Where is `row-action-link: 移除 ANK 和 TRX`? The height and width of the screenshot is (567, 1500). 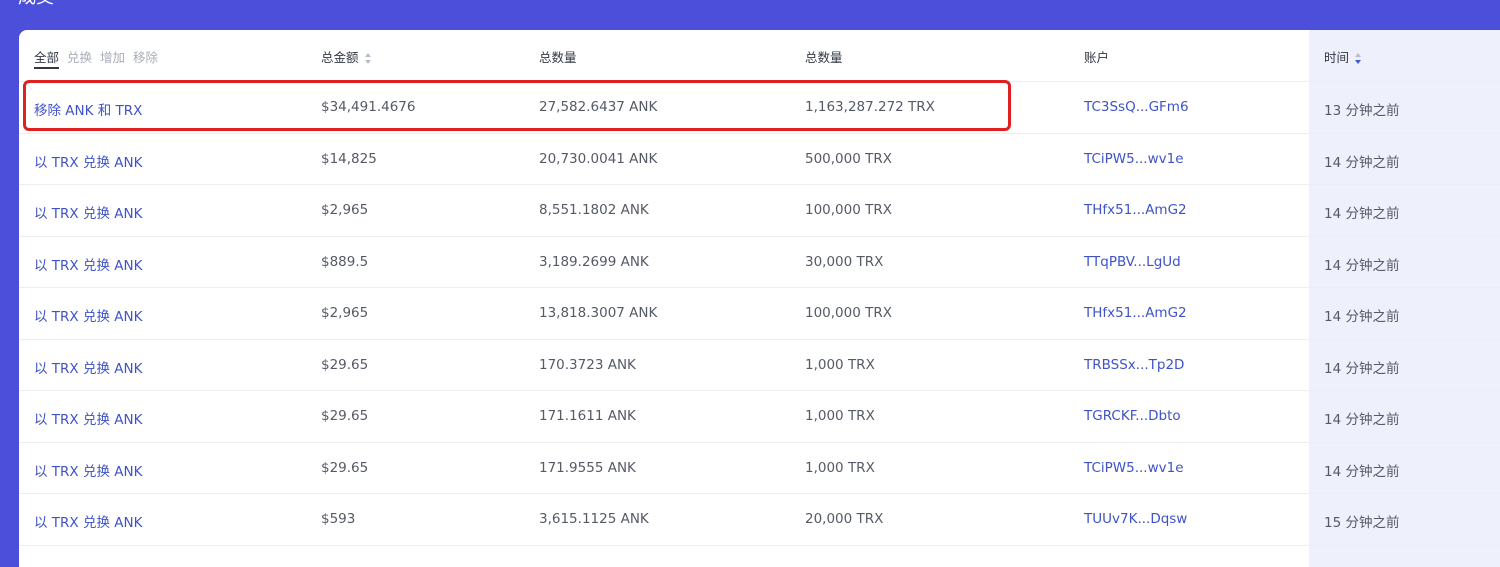 row-action-link: 移除 ANK 和 TRX is located at coordinates (88, 109).